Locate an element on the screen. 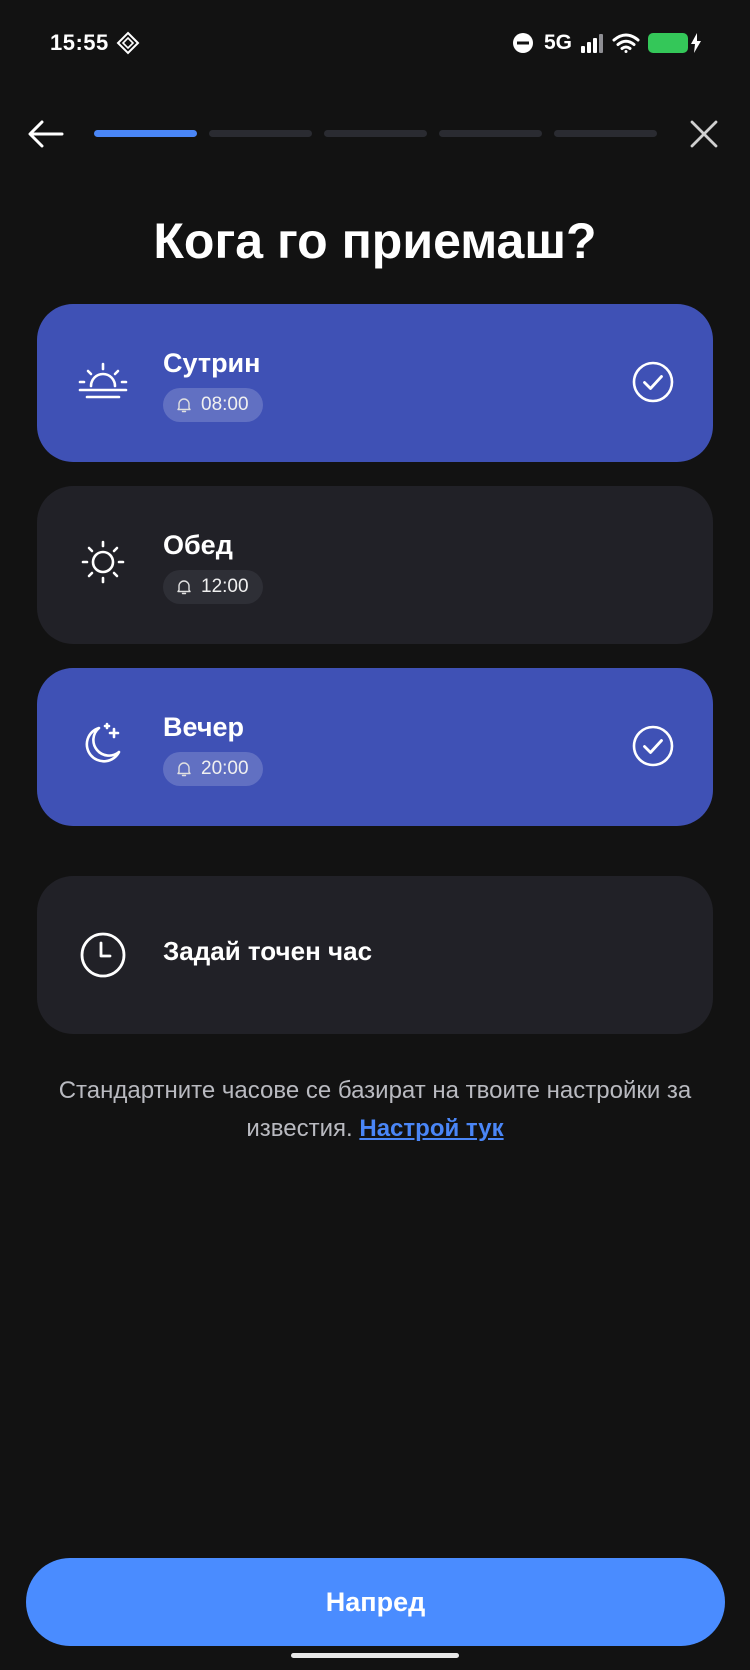 The height and width of the screenshot is (1670, 750). do-not-disturb-icon is located at coordinates (522, 43).